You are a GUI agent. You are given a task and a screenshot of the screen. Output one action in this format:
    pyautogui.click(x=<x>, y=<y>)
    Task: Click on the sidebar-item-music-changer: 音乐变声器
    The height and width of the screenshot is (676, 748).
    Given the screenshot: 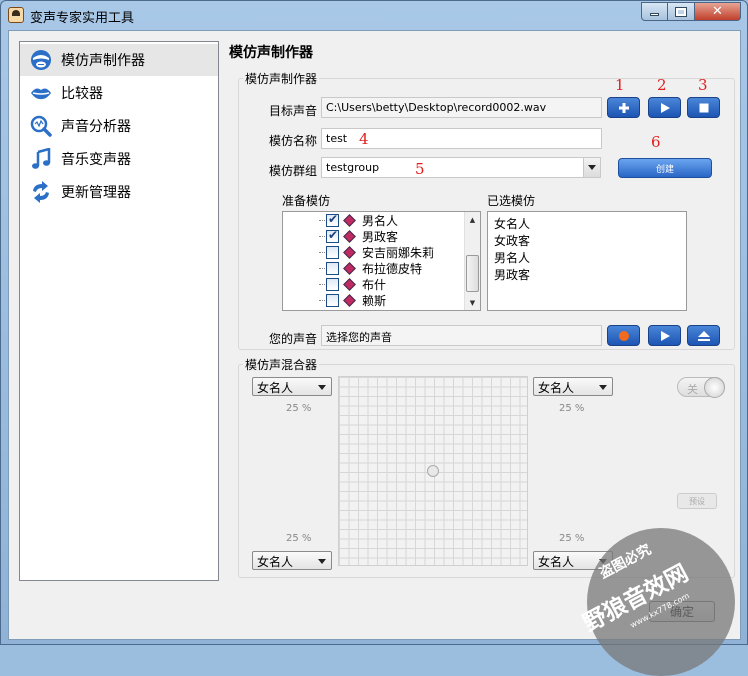 What is the action you would take?
    pyautogui.click(x=119, y=159)
    